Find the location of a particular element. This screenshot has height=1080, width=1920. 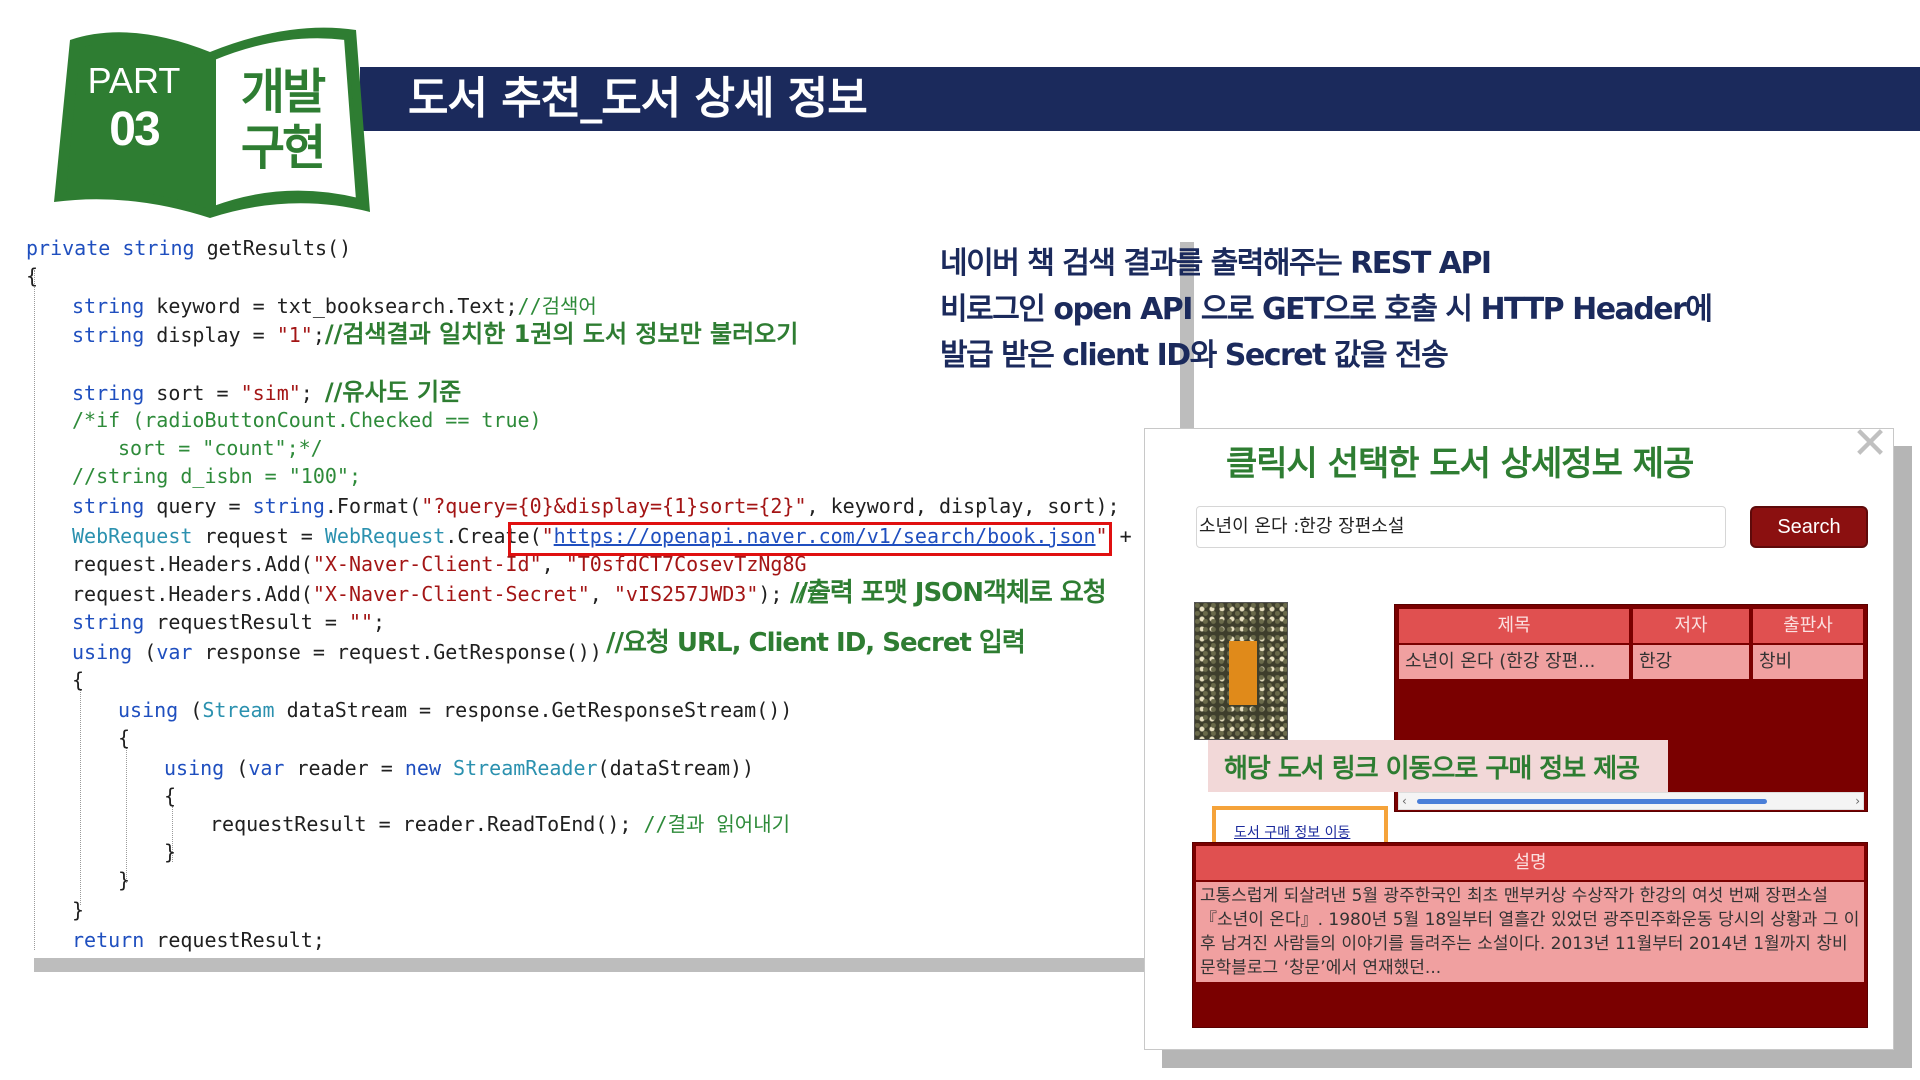

part-label: PART is located at coordinates (134, 80).